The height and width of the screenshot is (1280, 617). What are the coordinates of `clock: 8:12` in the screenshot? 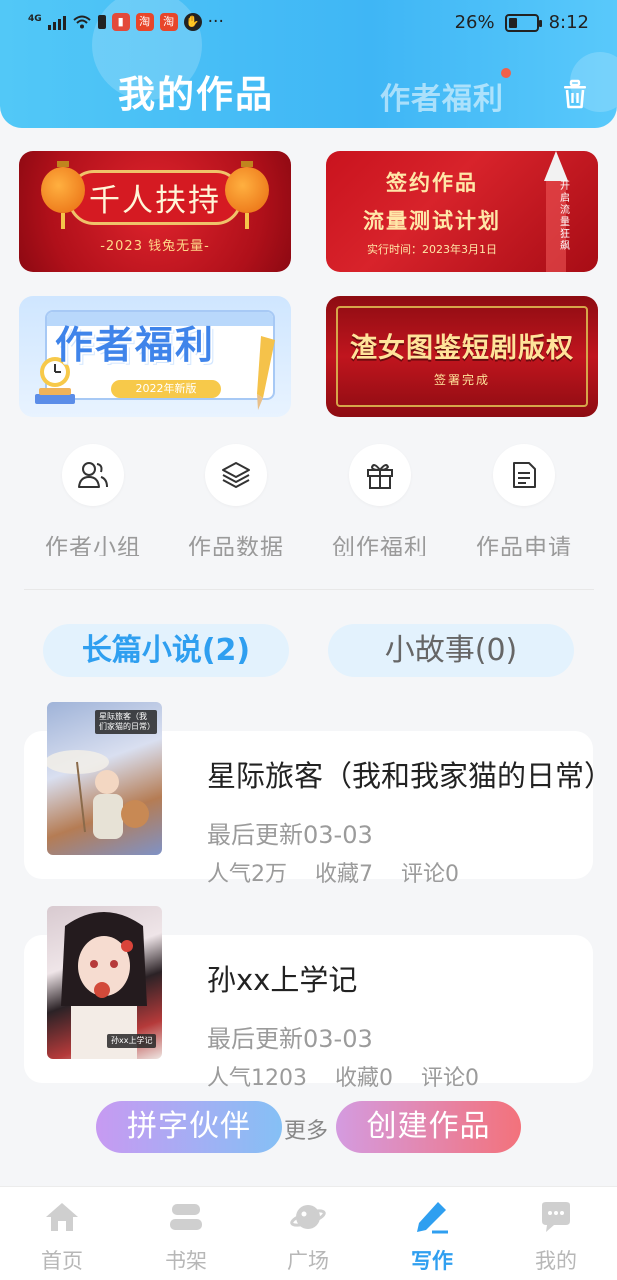 It's located at (568, 22).